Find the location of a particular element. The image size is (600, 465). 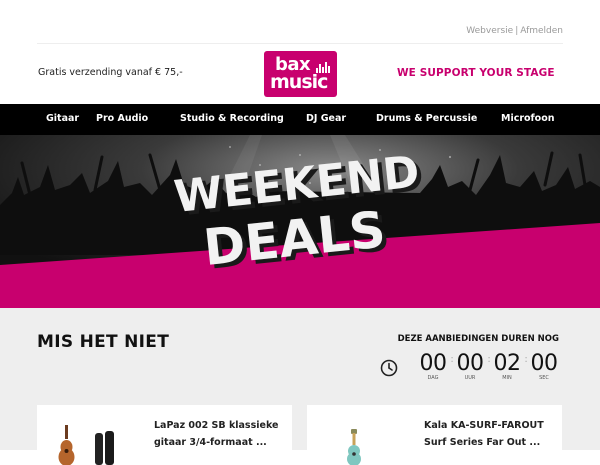

timer-days-value: 00 is located at coordinates (433, 363).